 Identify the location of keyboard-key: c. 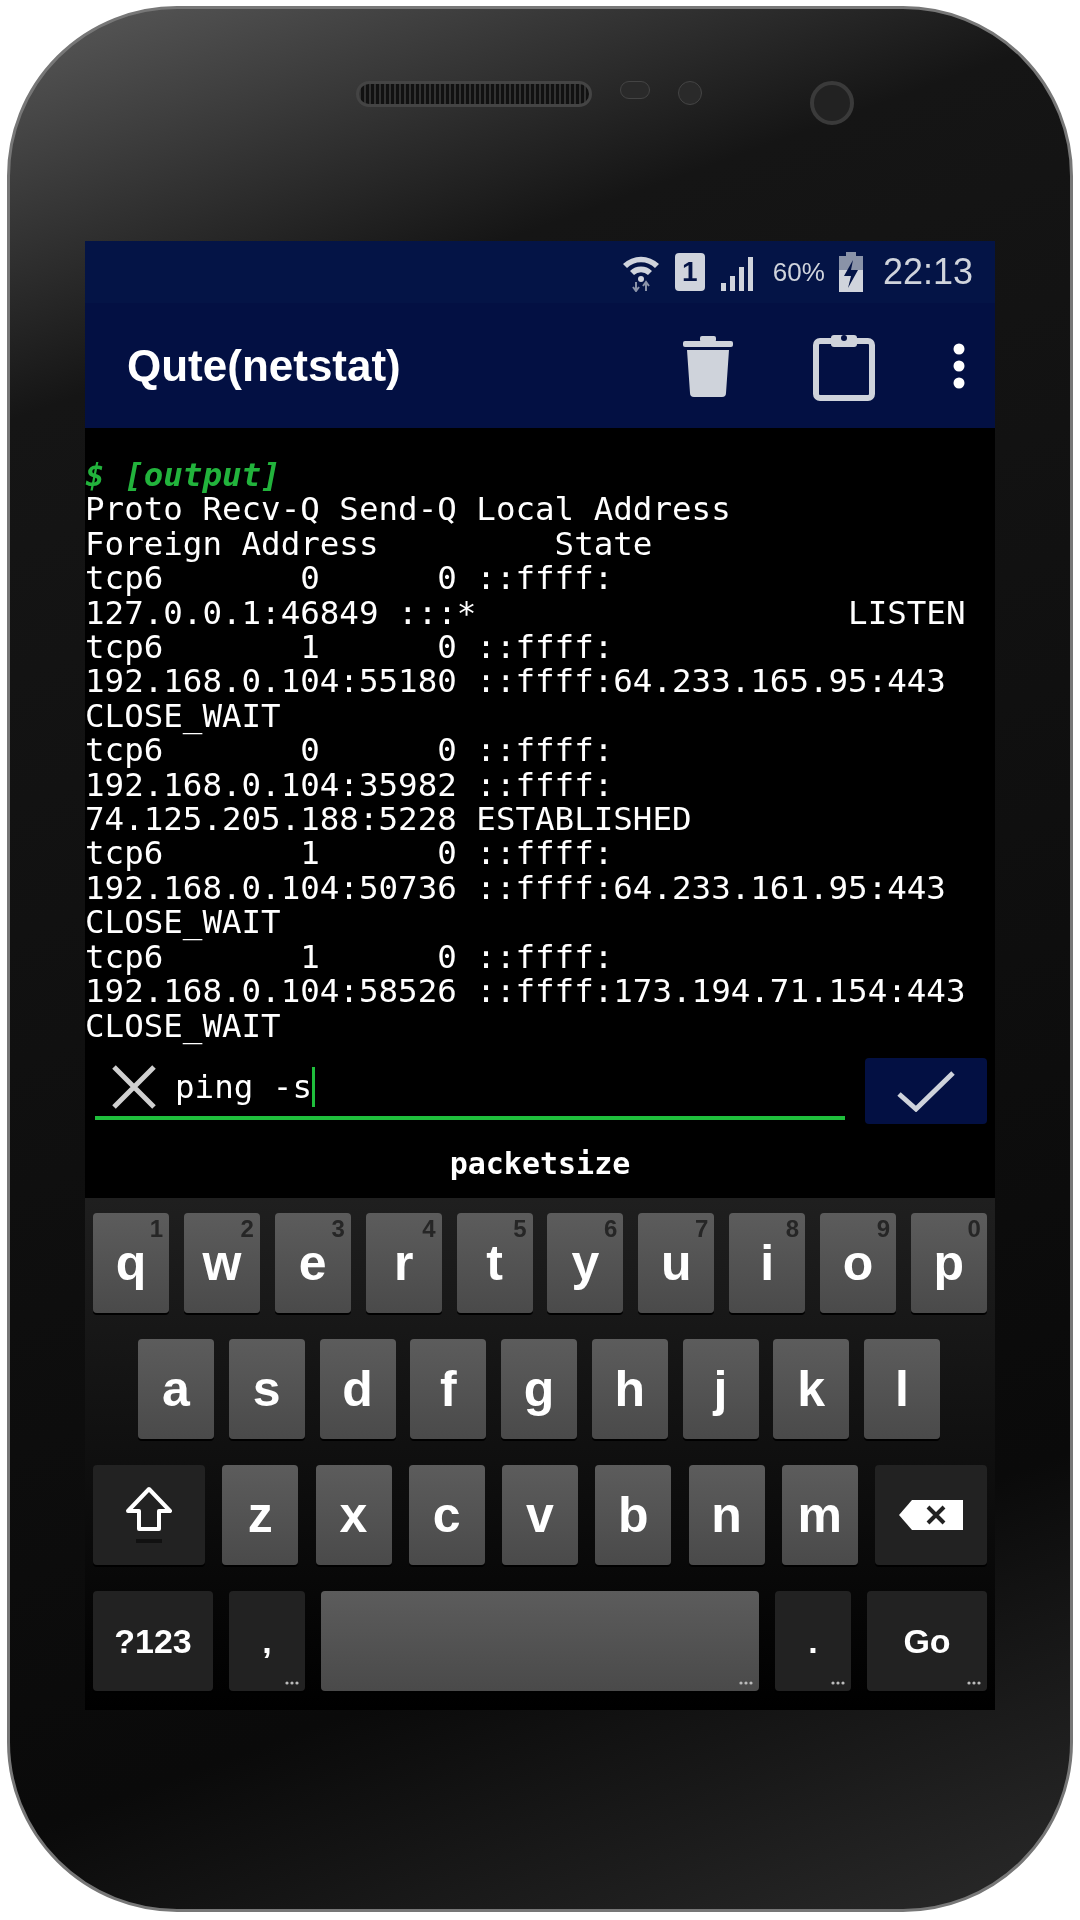
(446, 1515).